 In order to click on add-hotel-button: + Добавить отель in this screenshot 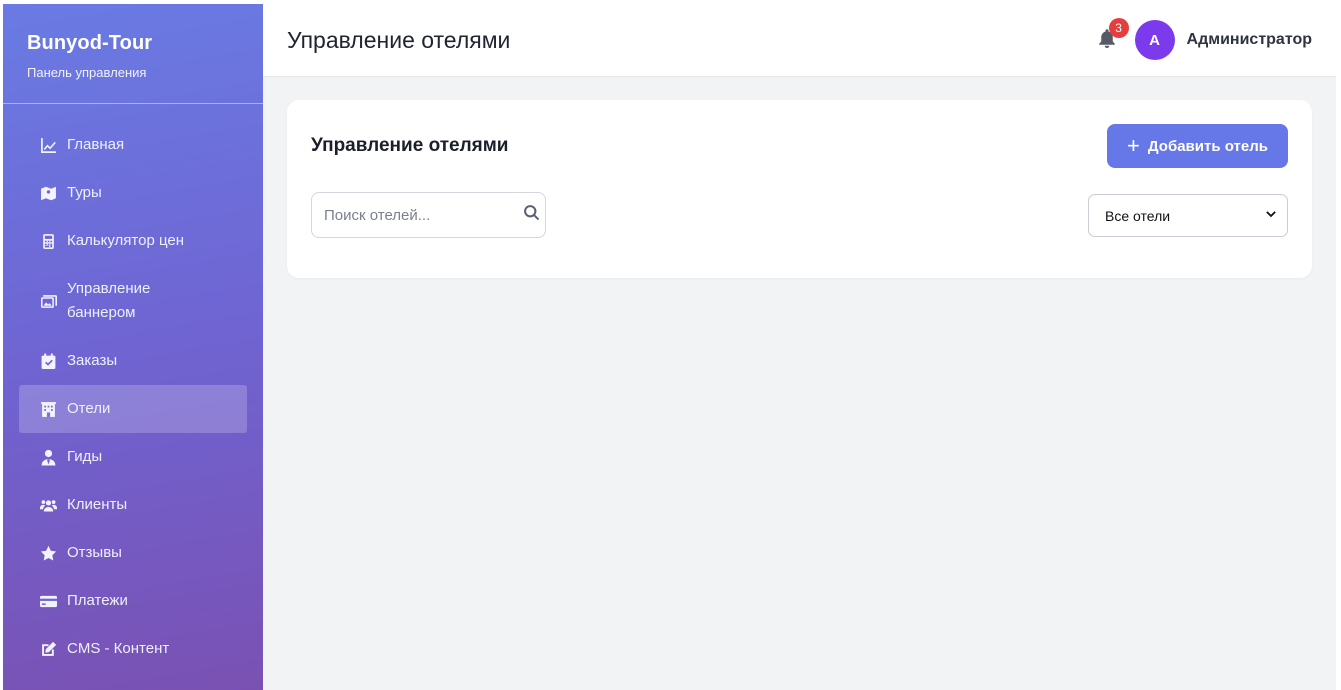, I will do `click(1197, 146)`.